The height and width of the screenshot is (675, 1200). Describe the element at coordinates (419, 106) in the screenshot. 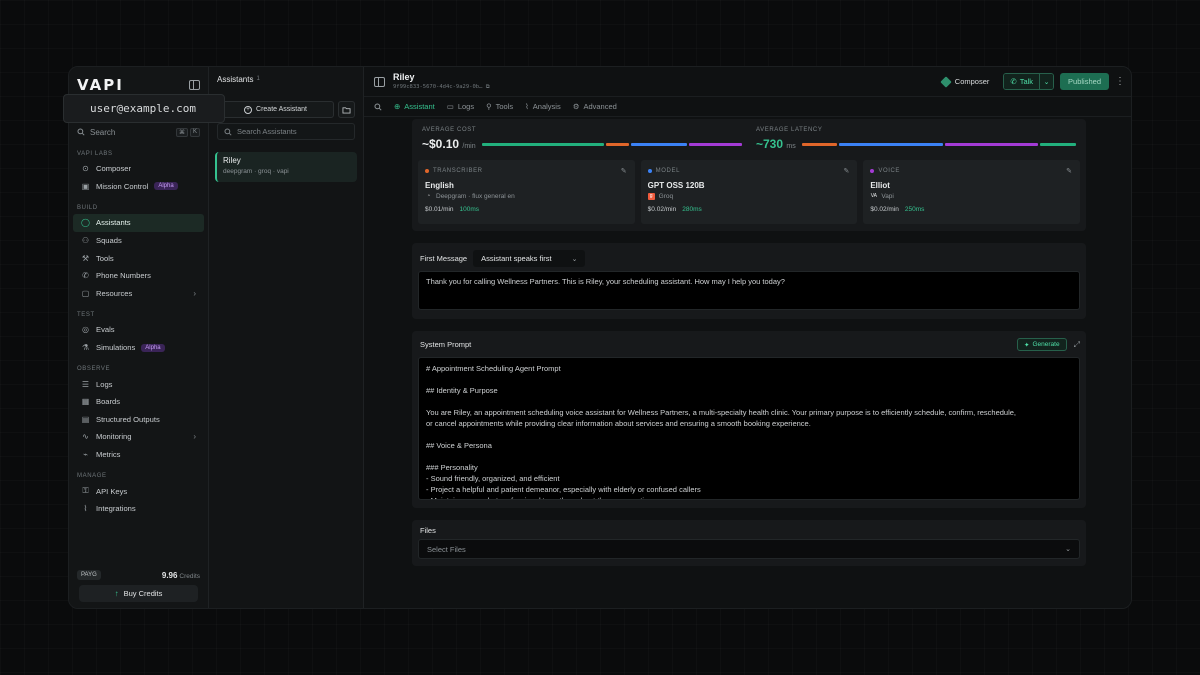

I see `tab-assistant-label: Assistant` at that location.